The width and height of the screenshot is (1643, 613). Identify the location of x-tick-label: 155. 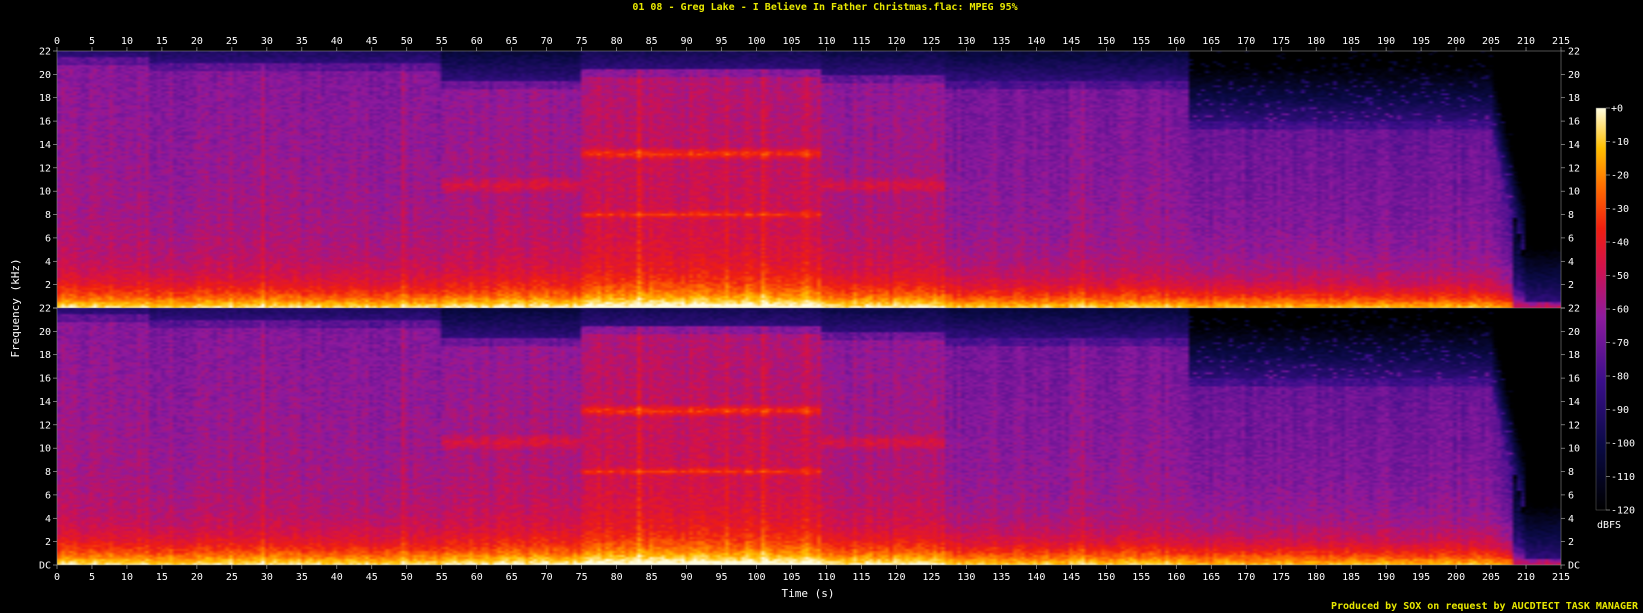
(1141, 41).